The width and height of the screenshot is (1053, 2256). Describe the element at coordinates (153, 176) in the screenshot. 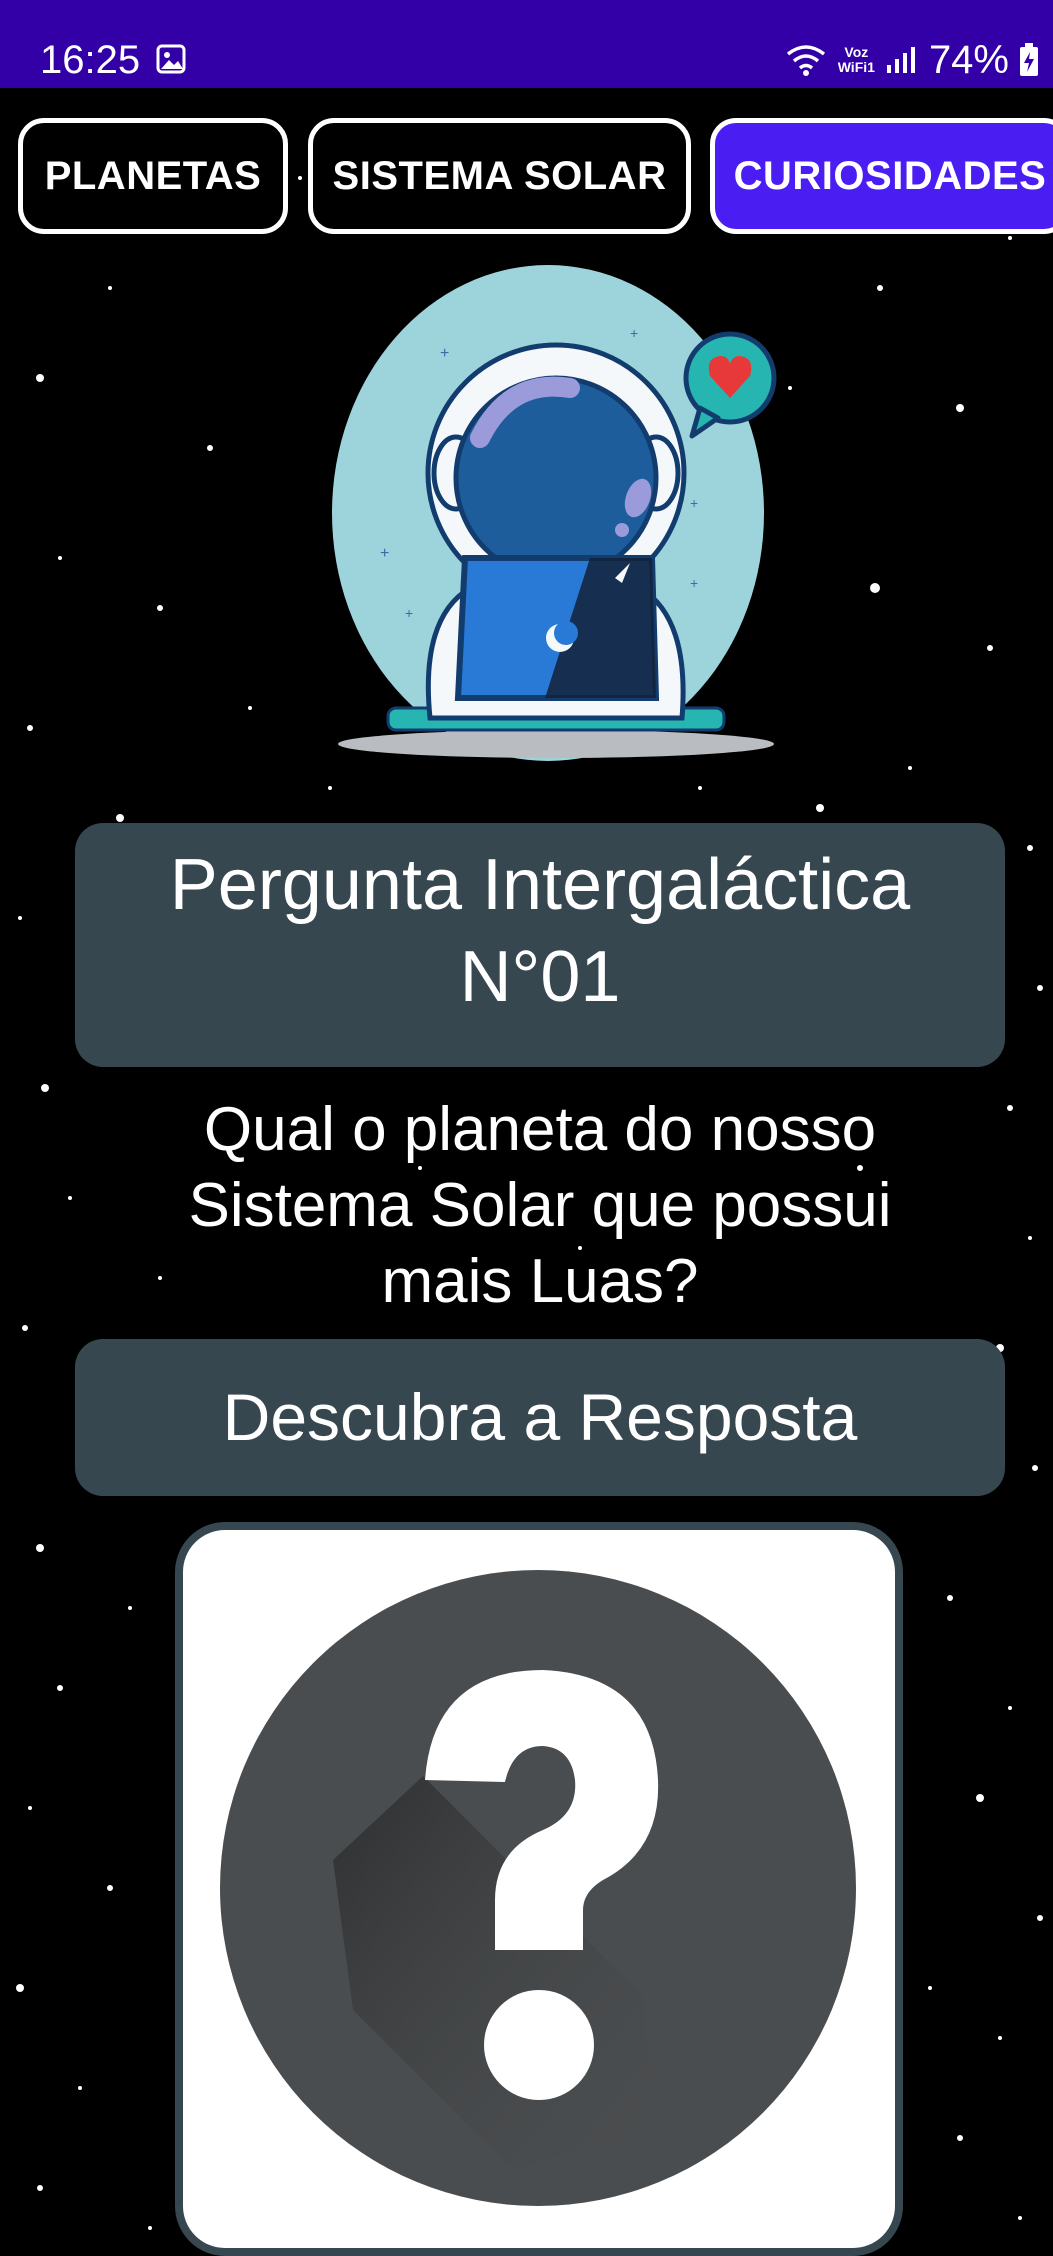

I see `tab-planetas: PLANETAS` at that location.